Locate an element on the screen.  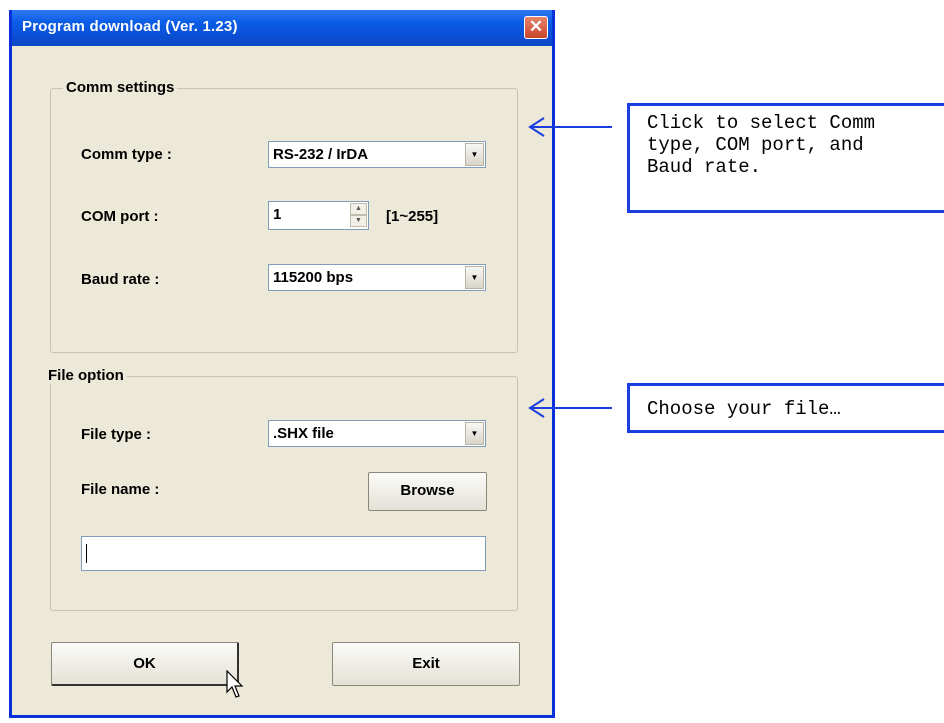
file-arrow-icon is located at coordinates (570, 408).